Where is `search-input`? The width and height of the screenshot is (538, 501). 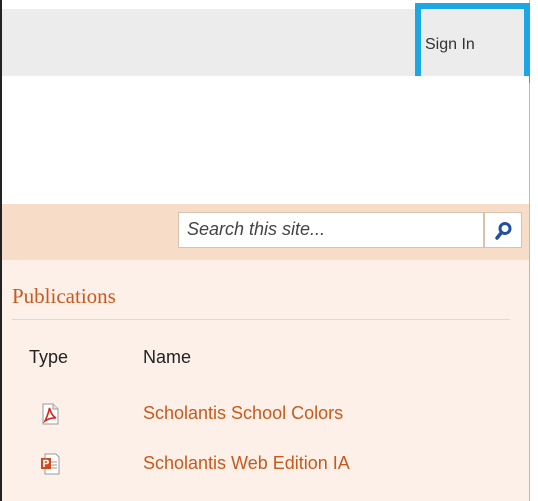 search-input is located at coordinates (332, 229).